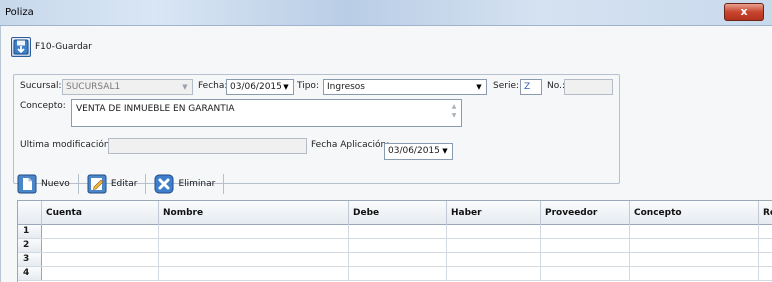  What do you see at coordinates (585, 213) in the screenshot?
I see `column-header-proveedor: Proveedor` at bounding box center [585, 213].